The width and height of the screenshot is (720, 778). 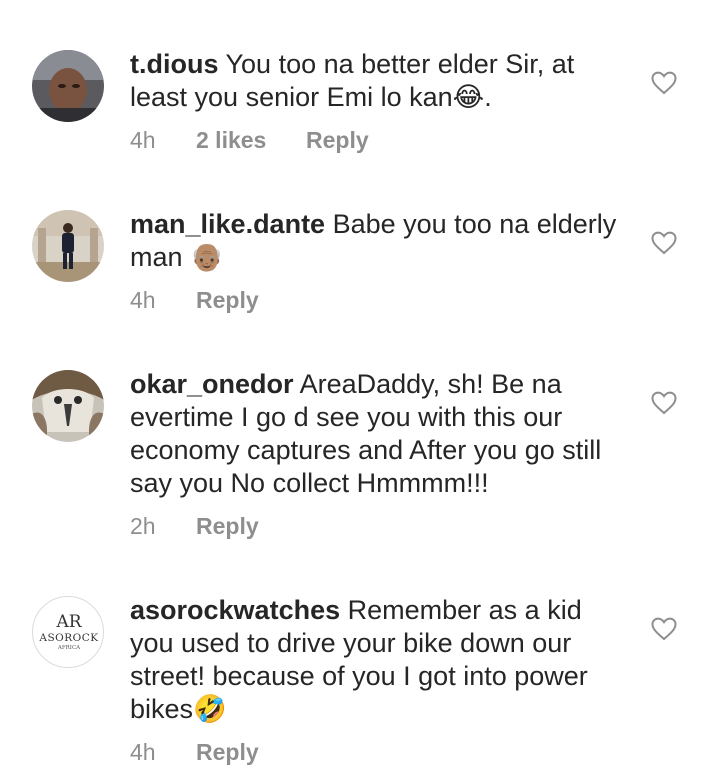 I want to click on comment-meta: 4h 2 likes Reply, so click(x=249, y=140).